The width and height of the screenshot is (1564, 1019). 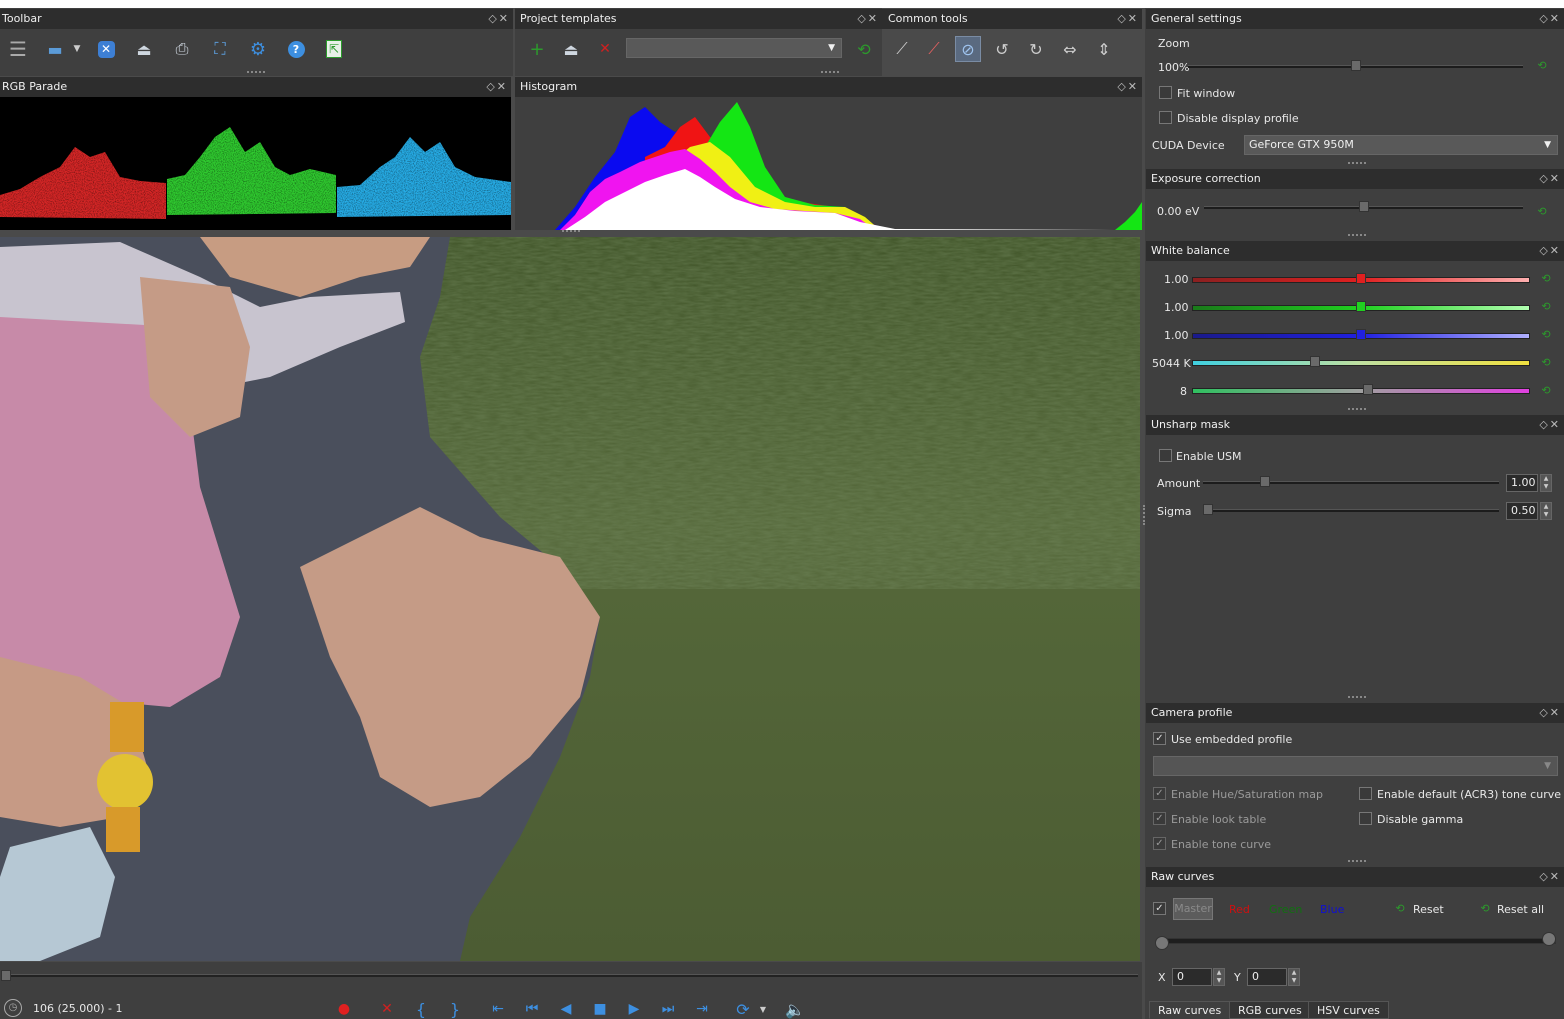 What do you see at coordinates (537, 49) in the screenshot?
I see `add-template-icon: +` at bounding box center [537, 49].